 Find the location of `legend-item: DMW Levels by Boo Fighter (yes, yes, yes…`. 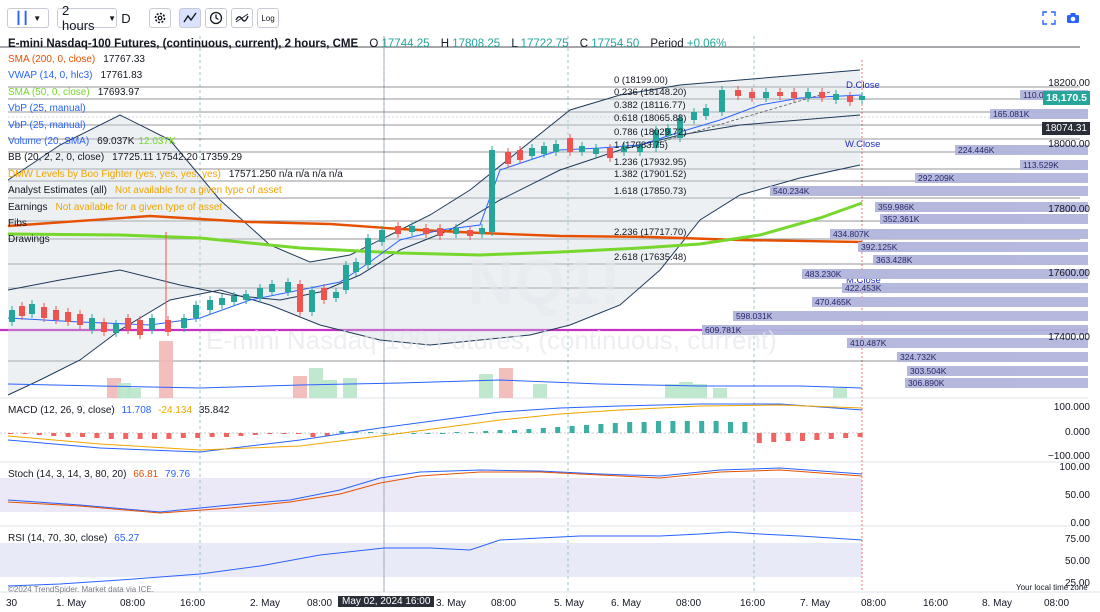

legend-item: DMW Levels by Boo Fighter (yes, yes, yes… is located at coordinates (175, 175).